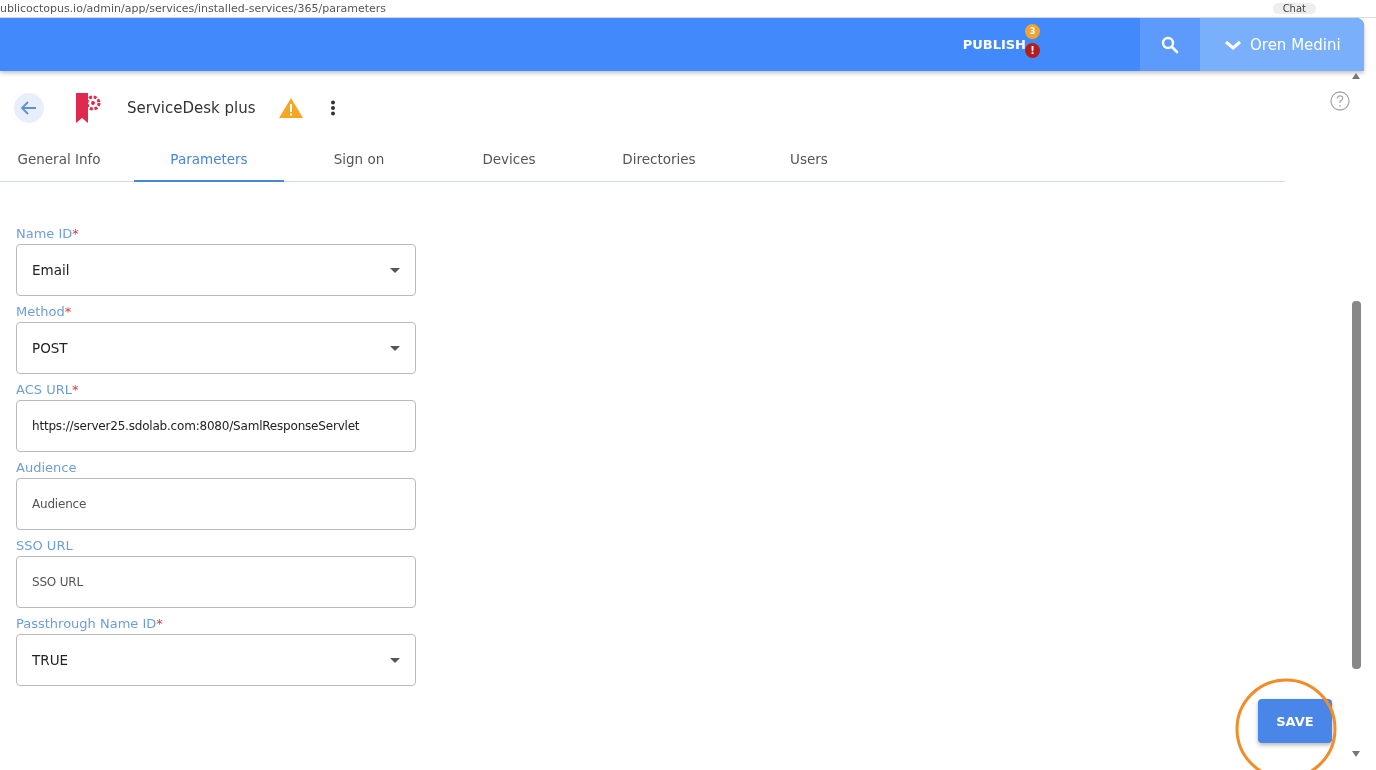 This screenshot has height=770, width=1376. Describe the element at coordinates (809, 159) in the screenshot. I see `tab: Users` at that location.